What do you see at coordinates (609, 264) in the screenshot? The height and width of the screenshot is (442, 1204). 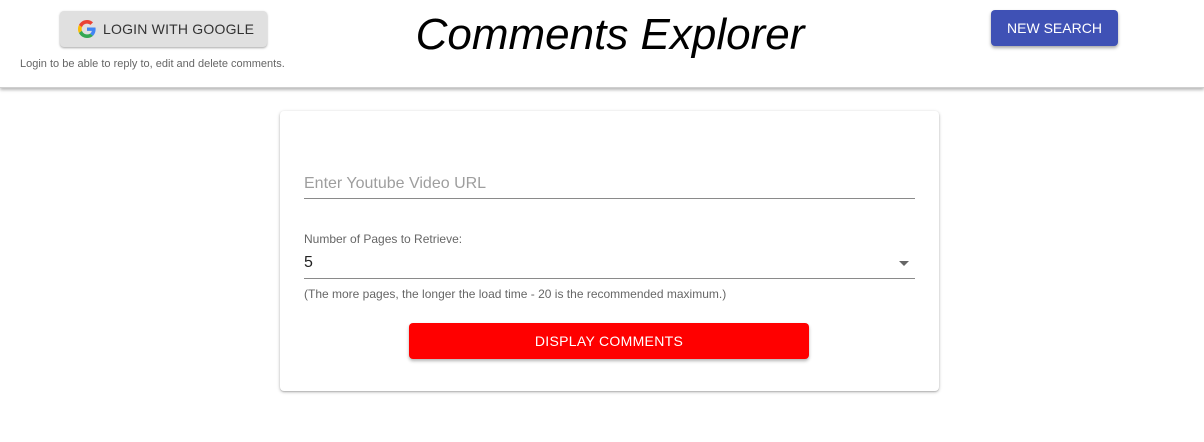 I see `pages-select: 5` at bounding box center [609, 264].